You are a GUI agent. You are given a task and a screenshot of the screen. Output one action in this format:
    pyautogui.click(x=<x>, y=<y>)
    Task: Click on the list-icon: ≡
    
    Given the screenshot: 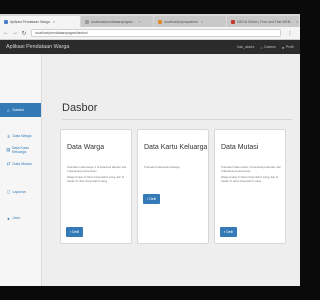 What is the action you would take?
    pyautogui.click(x=8, y=136)
    